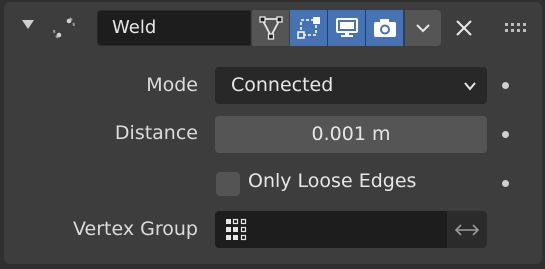 This screenshot has height=269, width=545. I want to click on monitor-icon, so click(346, 27).